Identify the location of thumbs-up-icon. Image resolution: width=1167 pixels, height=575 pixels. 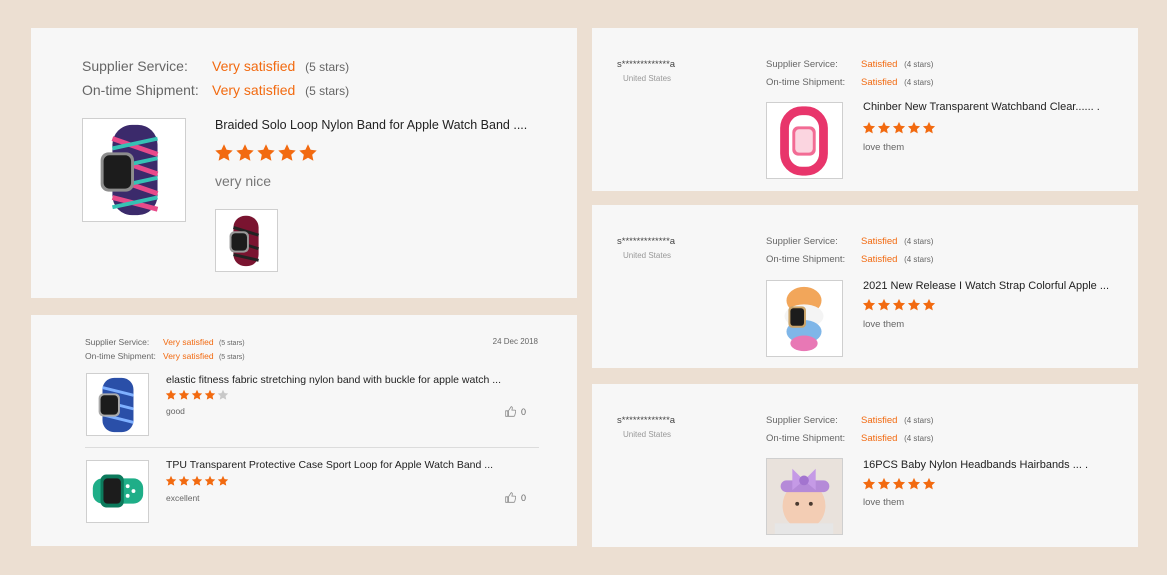
(510, 411).